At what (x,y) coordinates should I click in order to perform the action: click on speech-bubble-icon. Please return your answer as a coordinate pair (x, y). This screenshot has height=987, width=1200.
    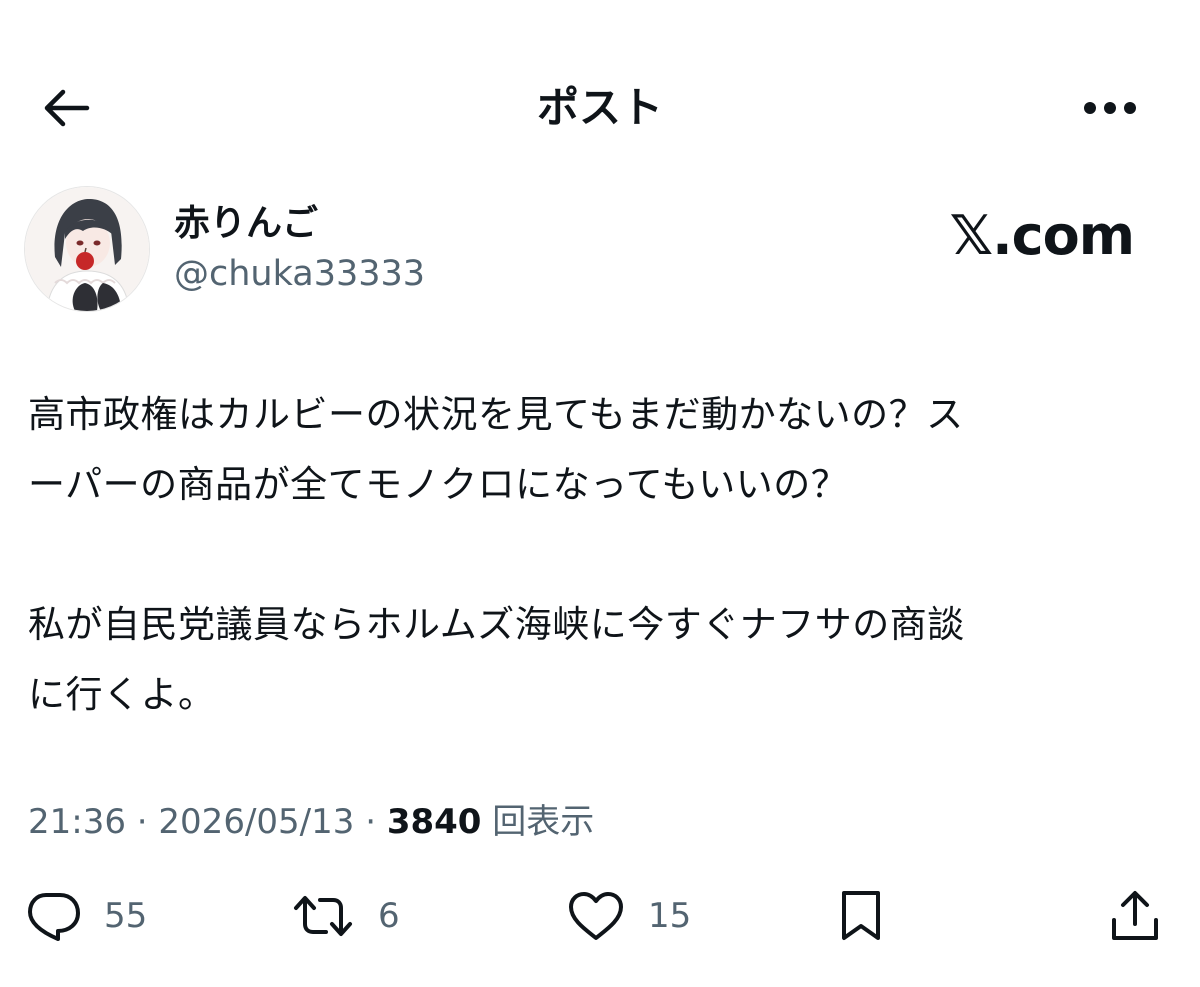
    Looking at the image, I should click on (53, 916).